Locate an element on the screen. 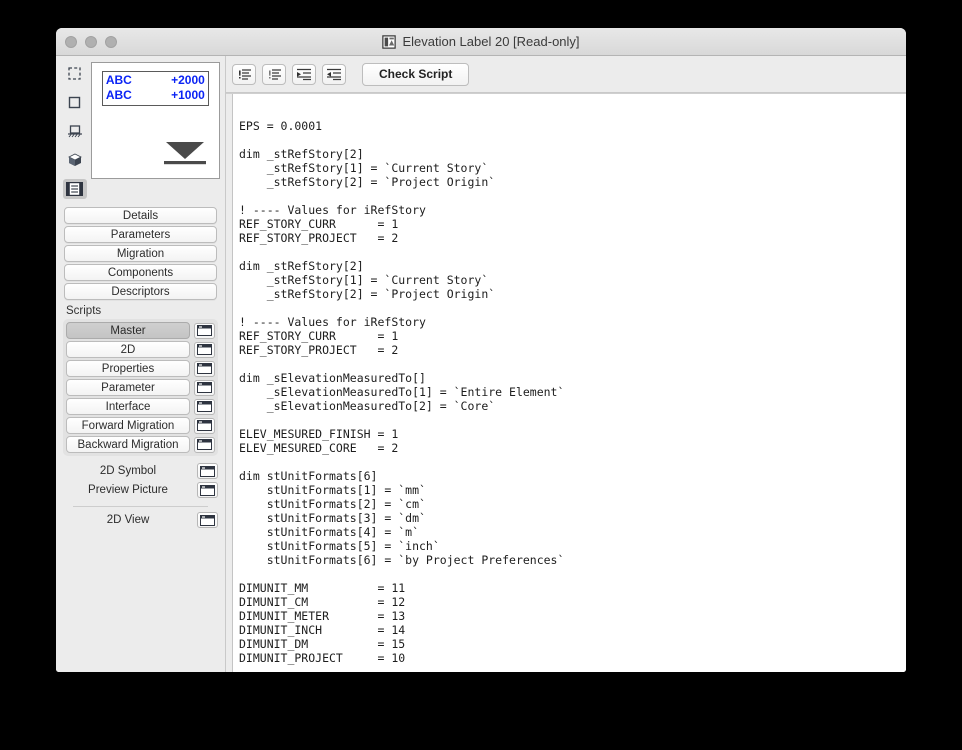 Image resolution: width=962 pixels, height=750 pixels. editor-gutter is located at coordinates (229, 383).